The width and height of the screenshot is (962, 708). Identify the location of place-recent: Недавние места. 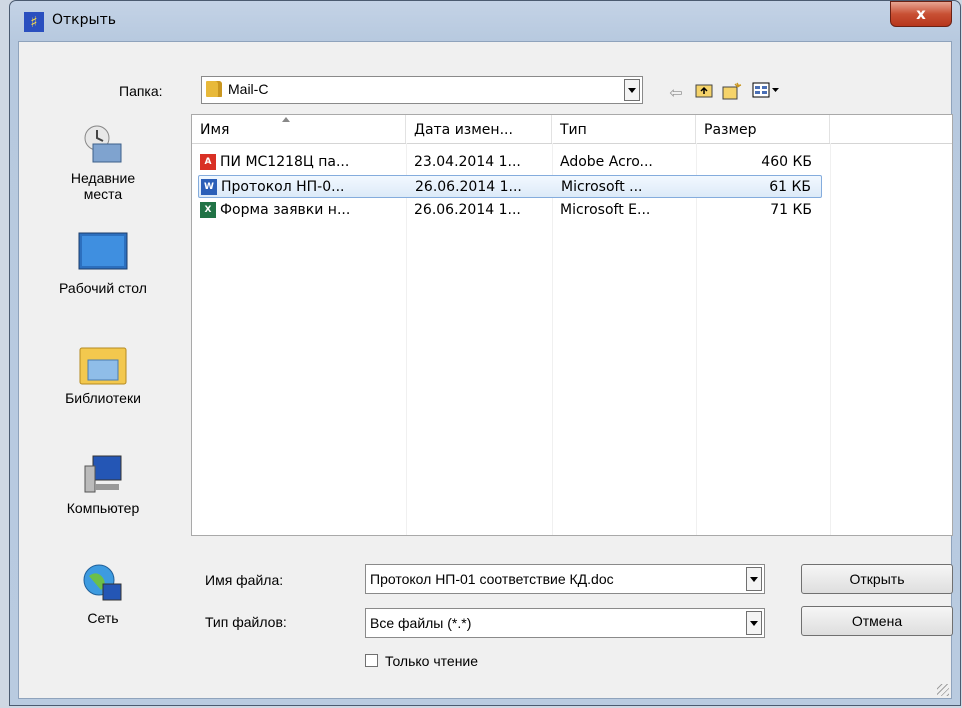
(103, 162).